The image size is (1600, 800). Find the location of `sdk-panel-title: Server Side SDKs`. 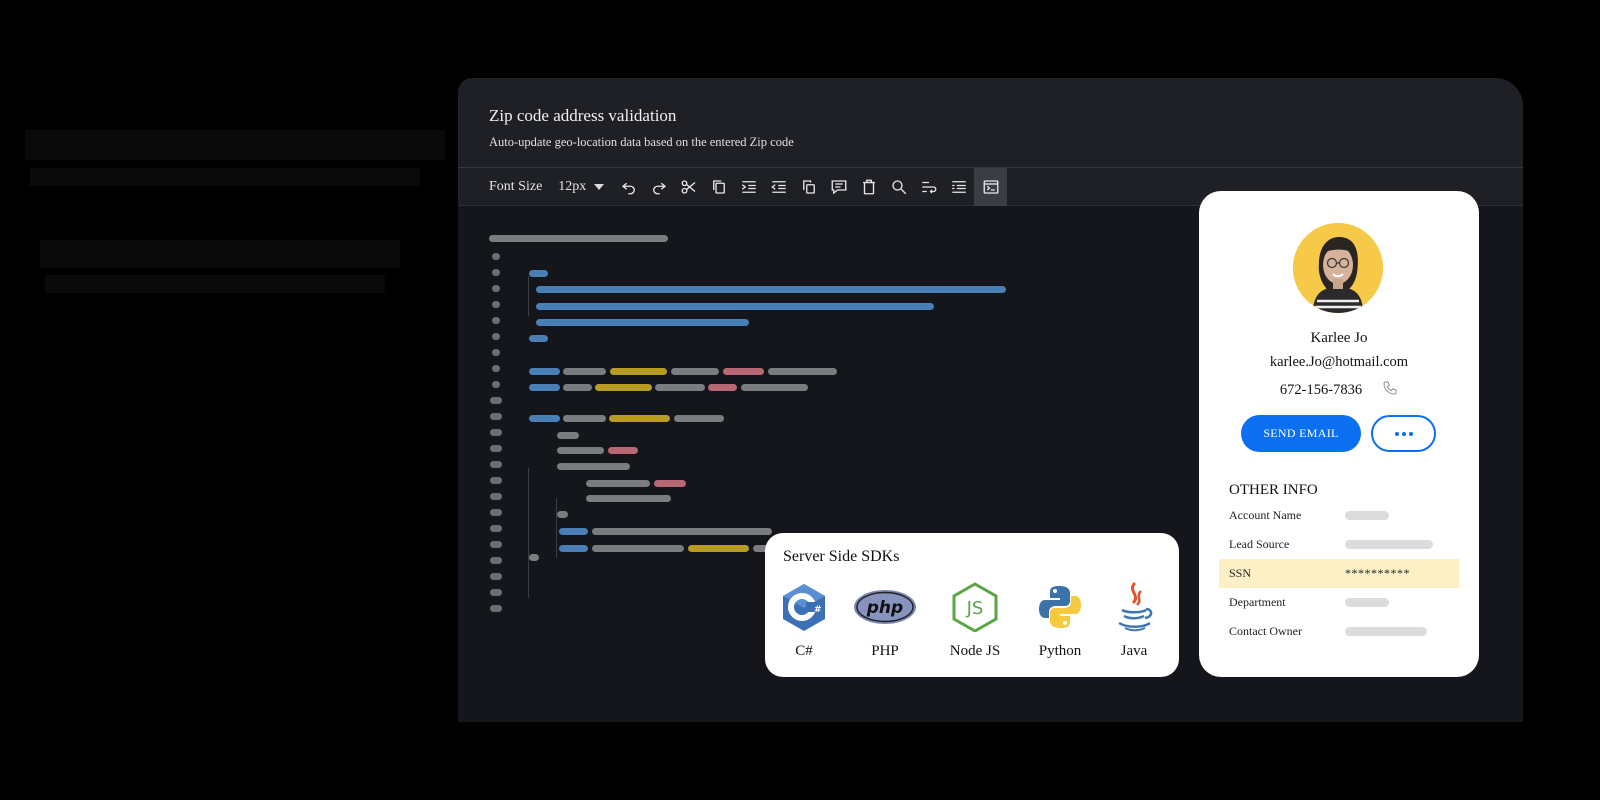

sdk-panel-title: Server Side SDKs is located at coordinates (841, 556).